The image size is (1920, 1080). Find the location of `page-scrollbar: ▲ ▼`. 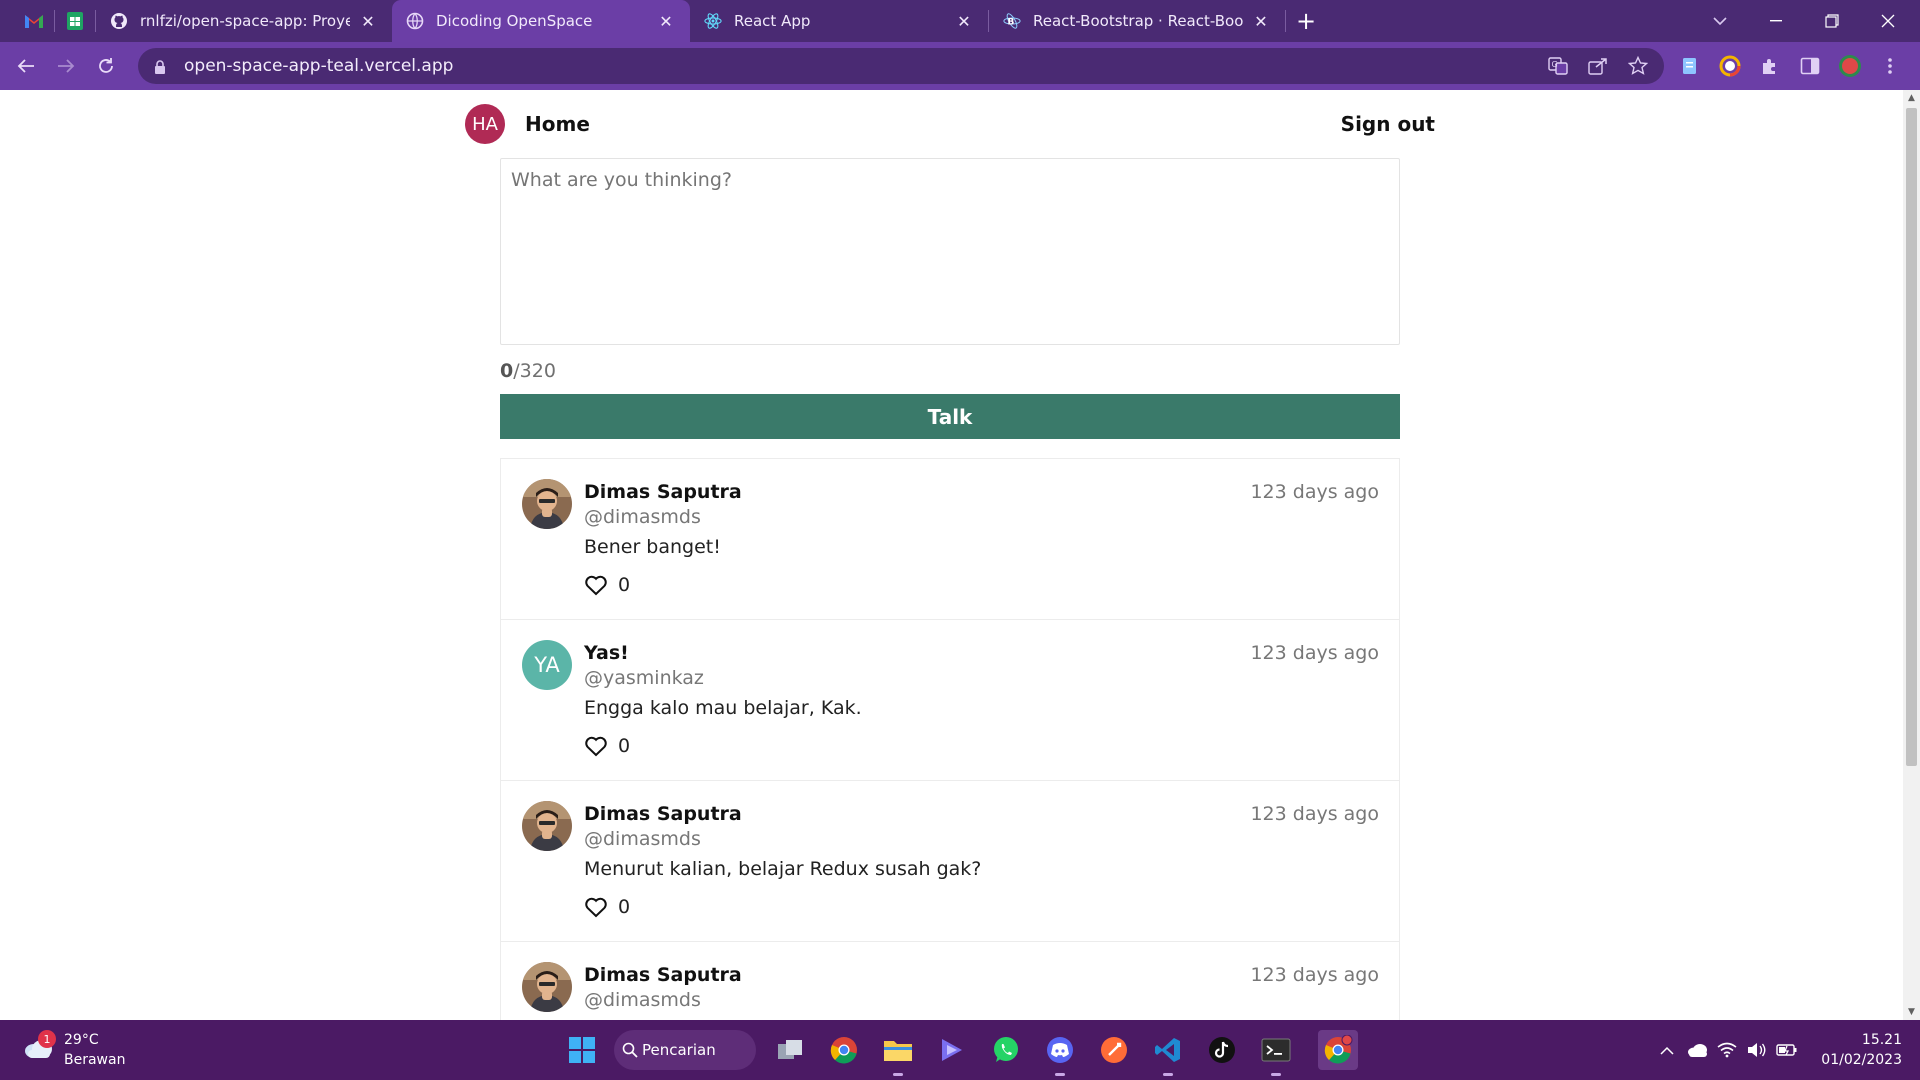

page-scrollbar: ▲ ▼ is located at coordinates (1911, 555).